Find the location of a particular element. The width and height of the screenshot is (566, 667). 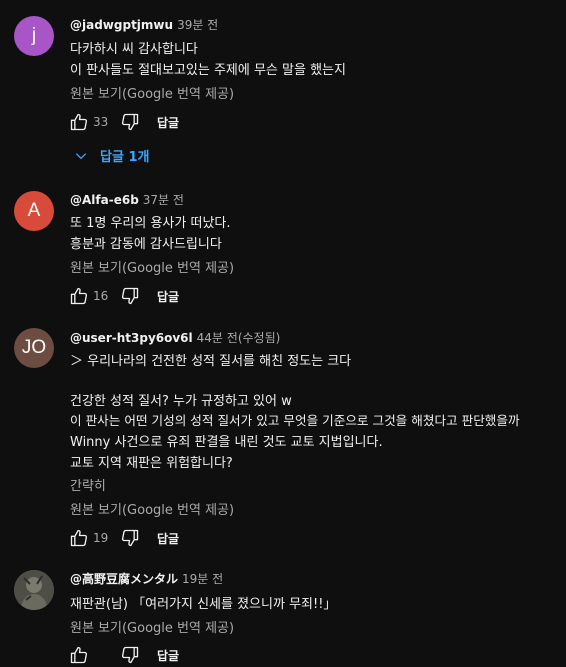

comment-timestamp: 39분 전 is located at coordinates (197, 25).